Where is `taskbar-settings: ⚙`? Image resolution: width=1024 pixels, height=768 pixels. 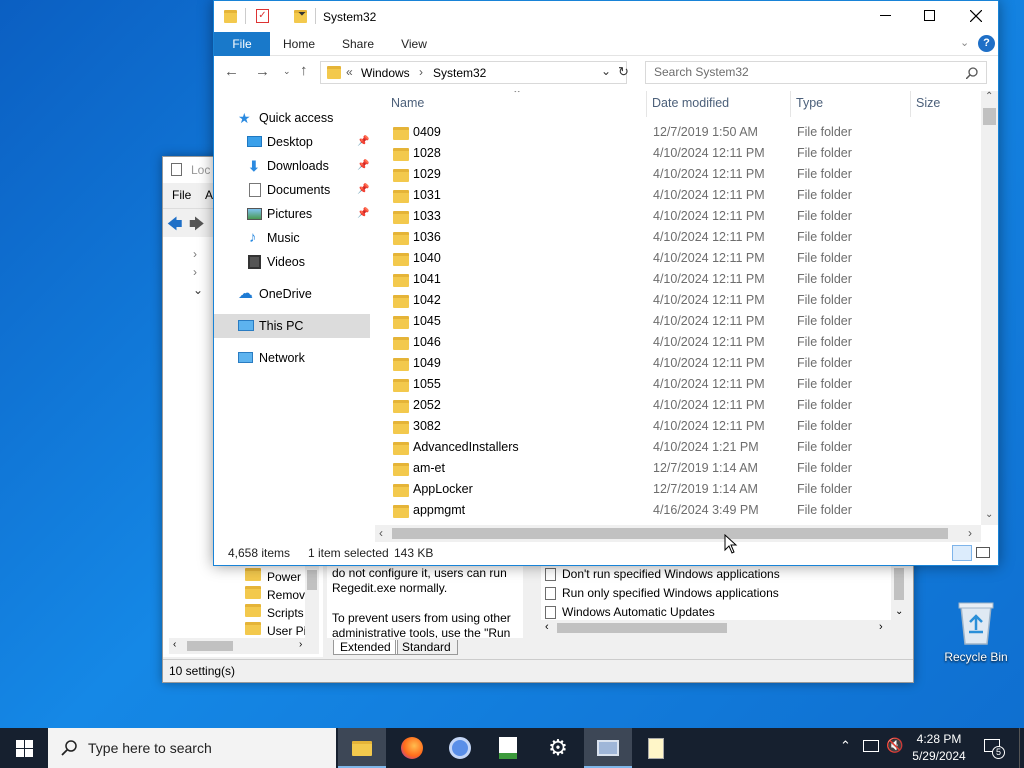
taskbar-settings: ⚙ is located at coordinates (558, 748).